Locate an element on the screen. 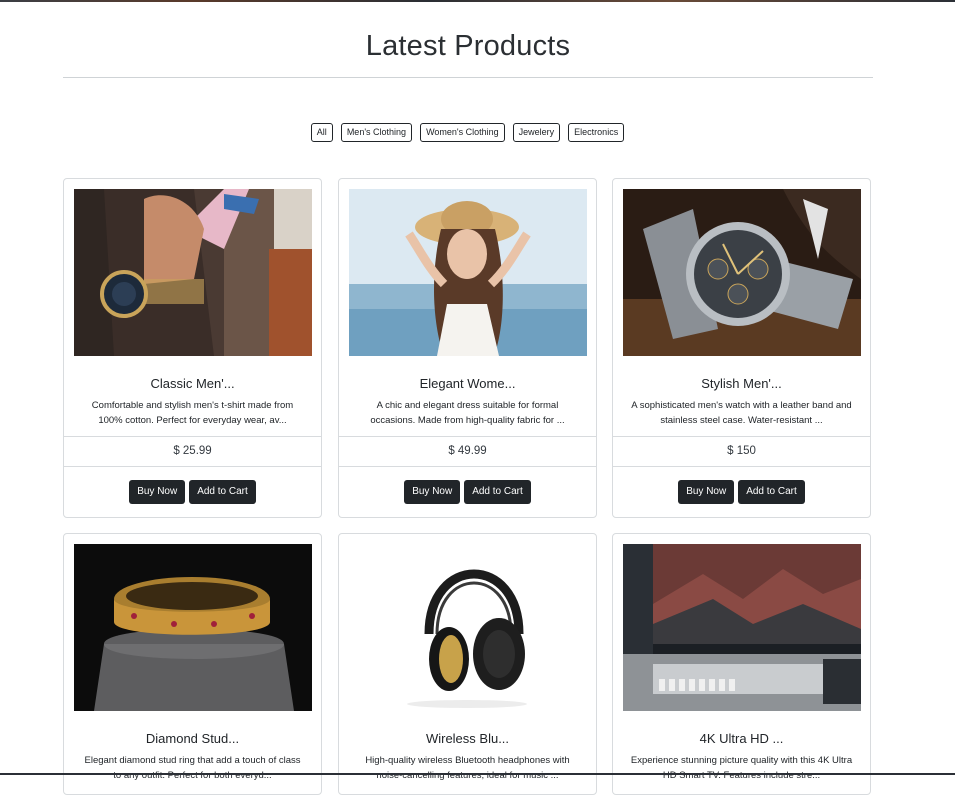 This screenshot has width=955, height=795. chronograph-watch-photo-icon is located at coordinates (742, 272).